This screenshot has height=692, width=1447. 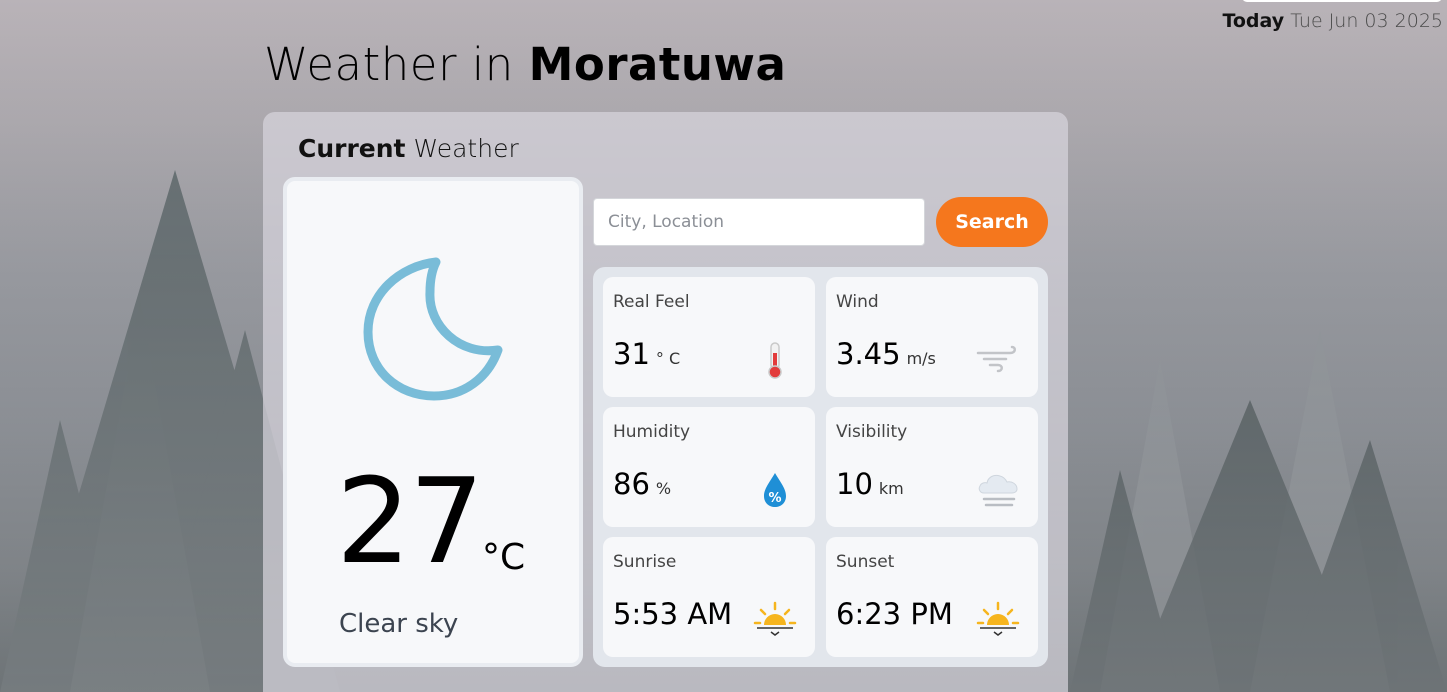 I want to click on visibility-tile: Visibility 10 km, so click(x=932, y=467).